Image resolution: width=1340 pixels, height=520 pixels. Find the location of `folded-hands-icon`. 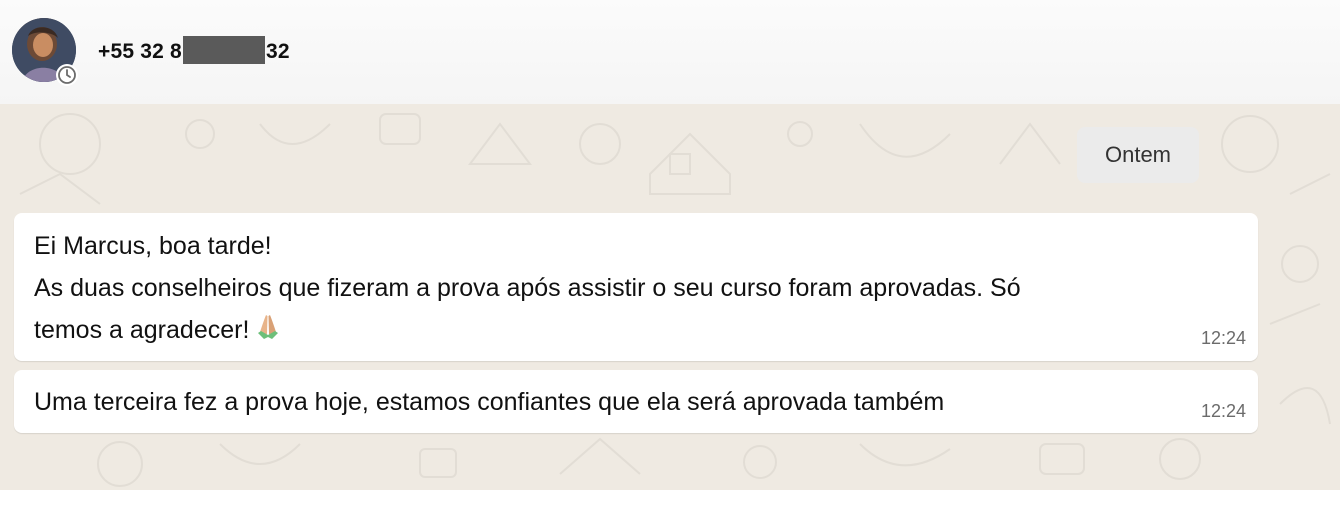

folded-hands-icon is located at coordinates (268, 333).